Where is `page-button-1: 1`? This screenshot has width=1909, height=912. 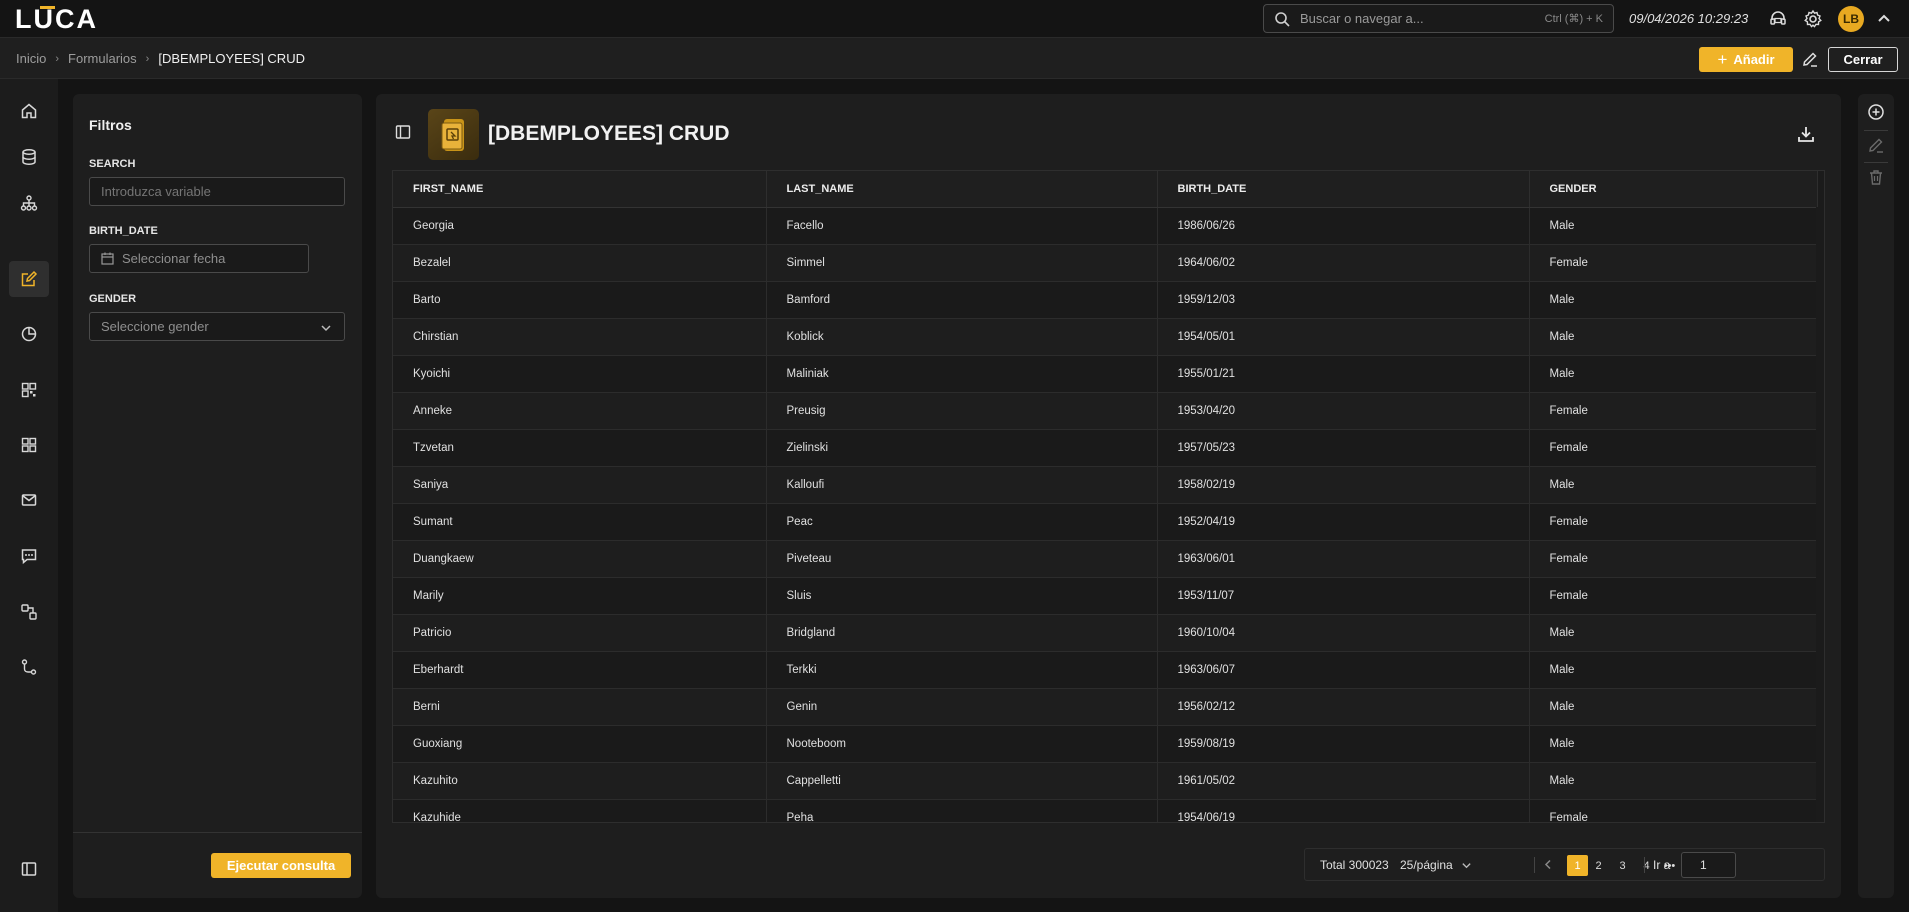
page-button-1: 1 is located at coordinates (1577, 865).